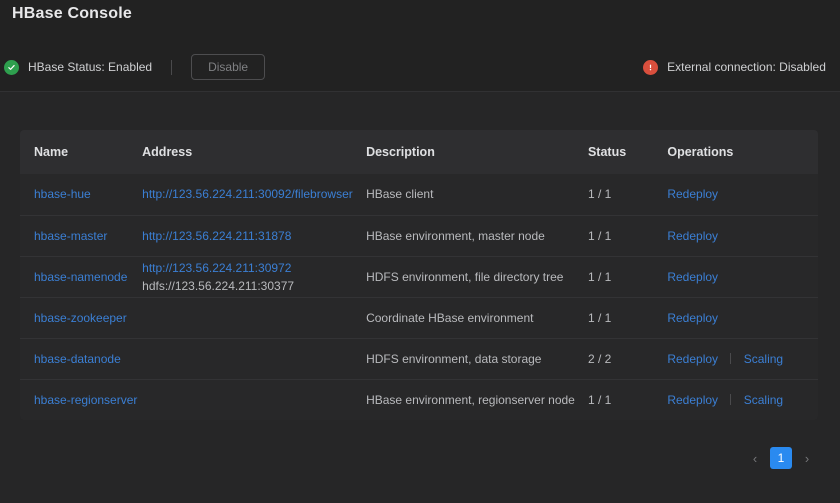  What do you see at coordinates (651, 67) in the screenshot?
I see `alert-circle-icon` at bounding box center [651, 67].